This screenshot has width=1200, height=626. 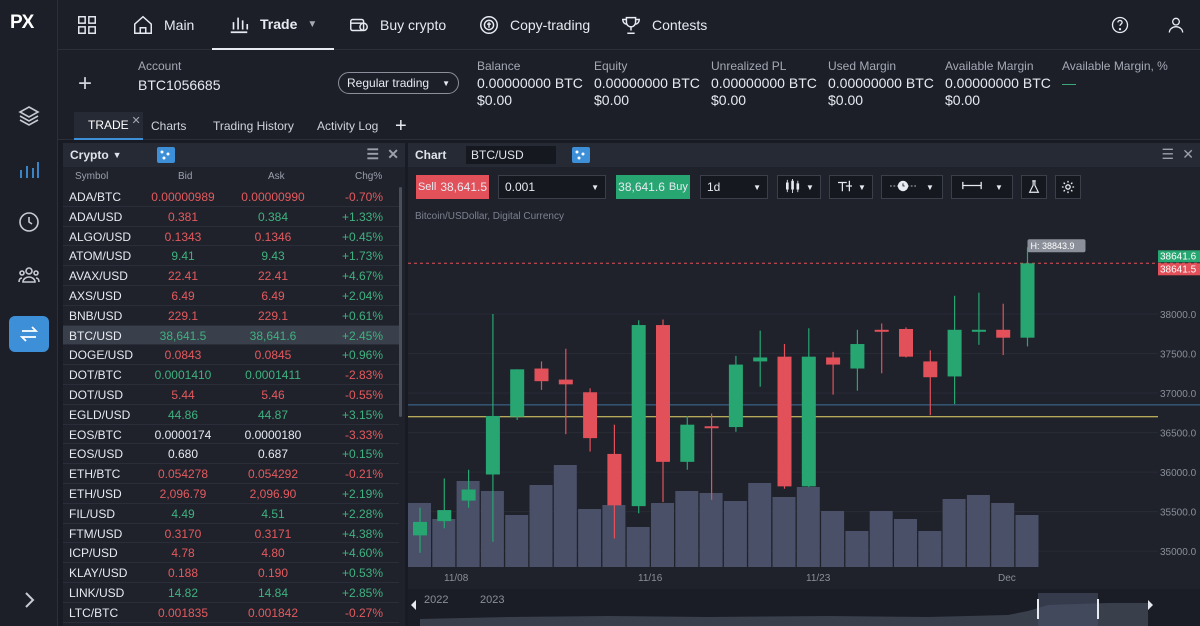 What do you see at coordinates (273, 593) in the screenshot?
I see `row-ask: 14.84` at bounding box center [273, 593].